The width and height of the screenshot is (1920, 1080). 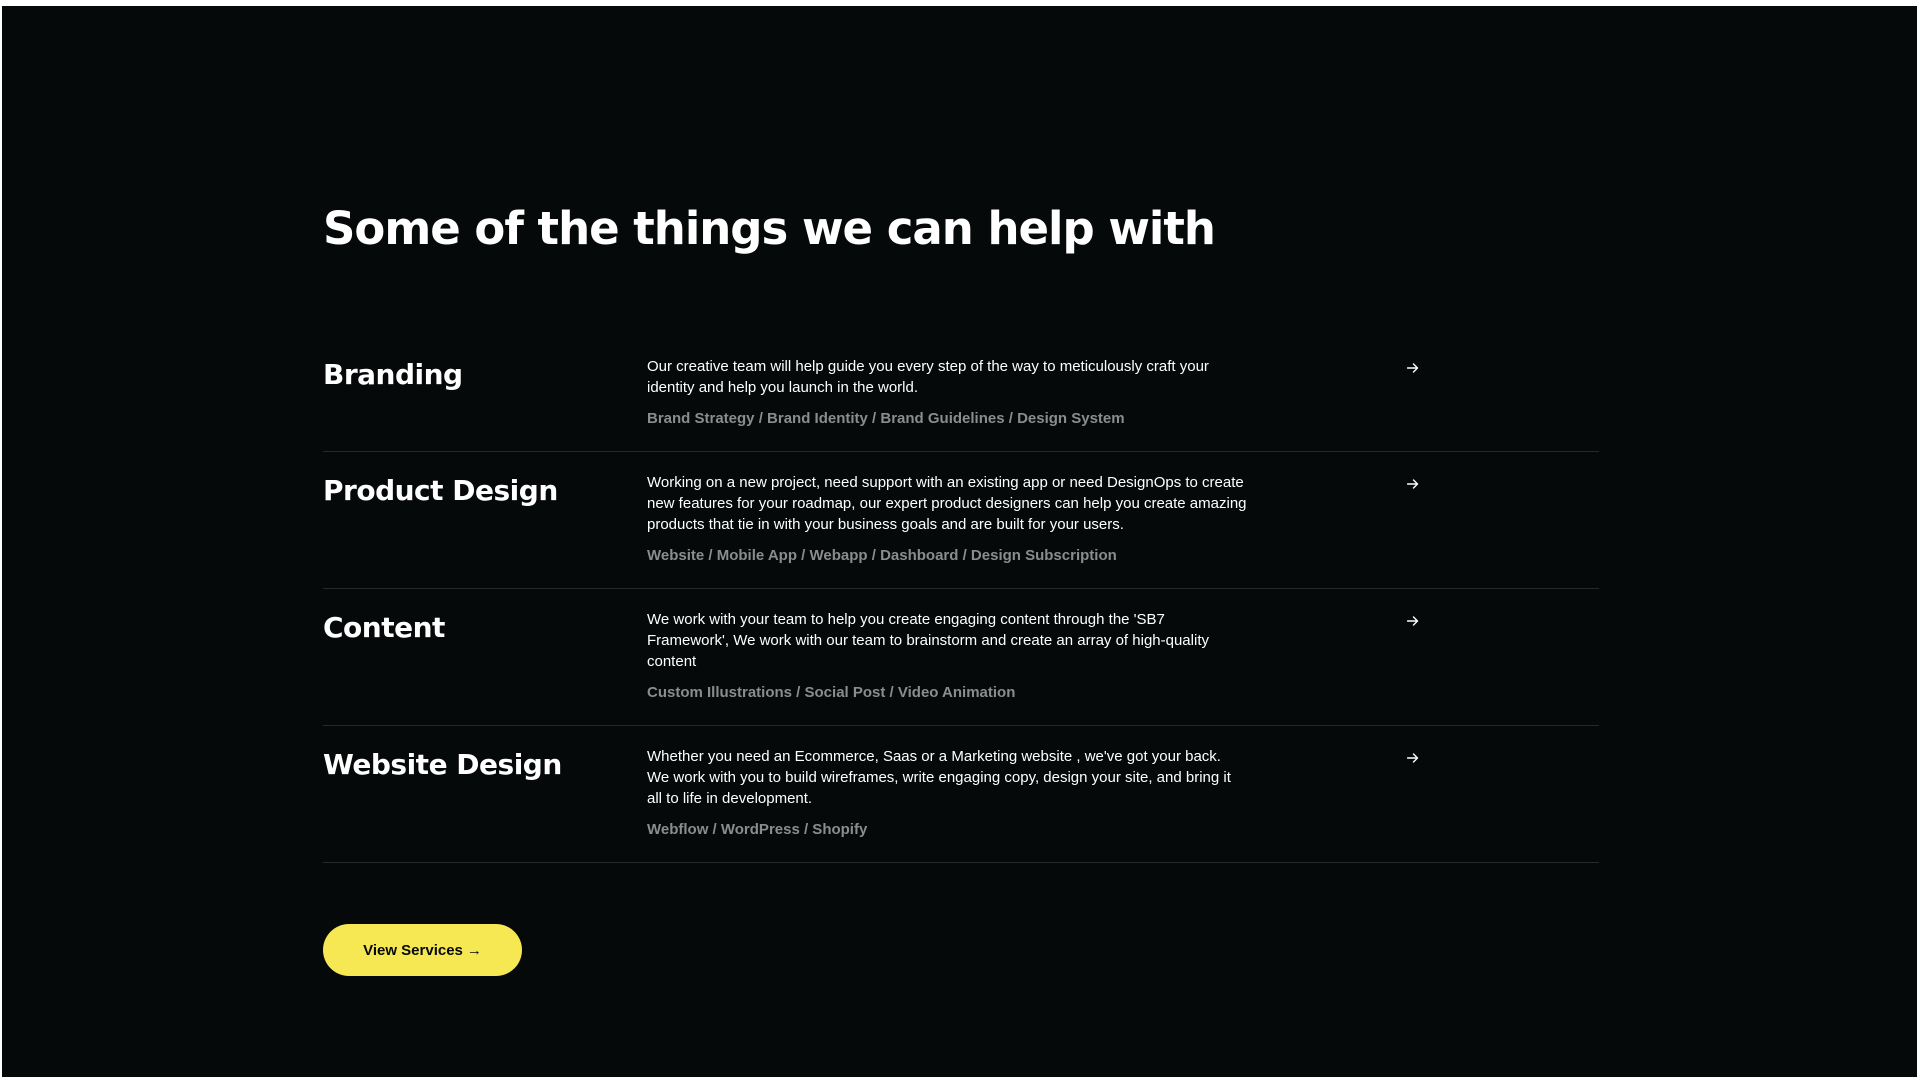 I want to click on service-title: Branding, so click(x=393, y=374).